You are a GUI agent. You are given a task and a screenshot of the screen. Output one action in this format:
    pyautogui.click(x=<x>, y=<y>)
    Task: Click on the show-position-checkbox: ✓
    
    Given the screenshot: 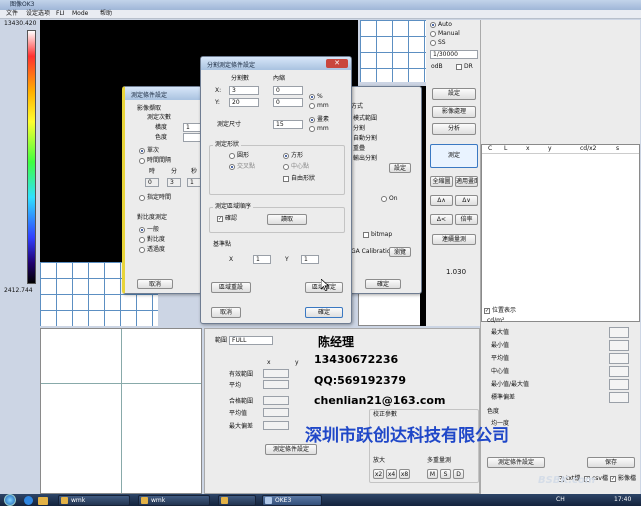 What is the action you would take?
    pyautogui.click(x=487, y=311)
    